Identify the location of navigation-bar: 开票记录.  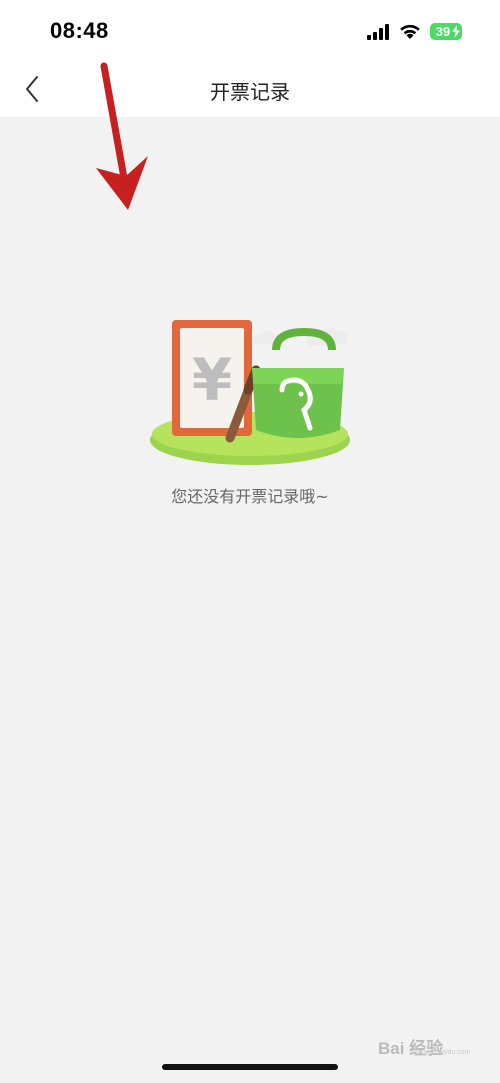
(250, 88).